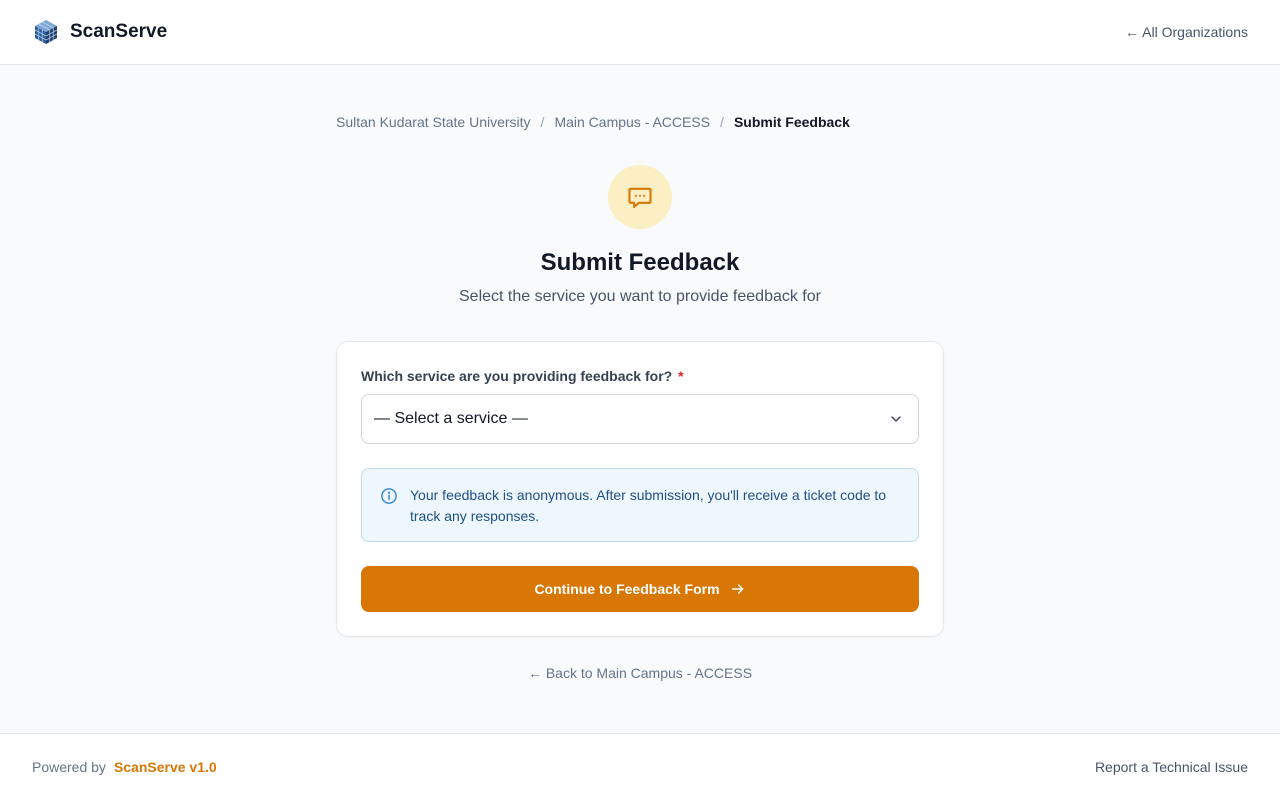 Image resolution: width=1280 pixels, height=800 pixels. I want to click on breadcrumb-current: Submit Feedback, so click(791, 122).